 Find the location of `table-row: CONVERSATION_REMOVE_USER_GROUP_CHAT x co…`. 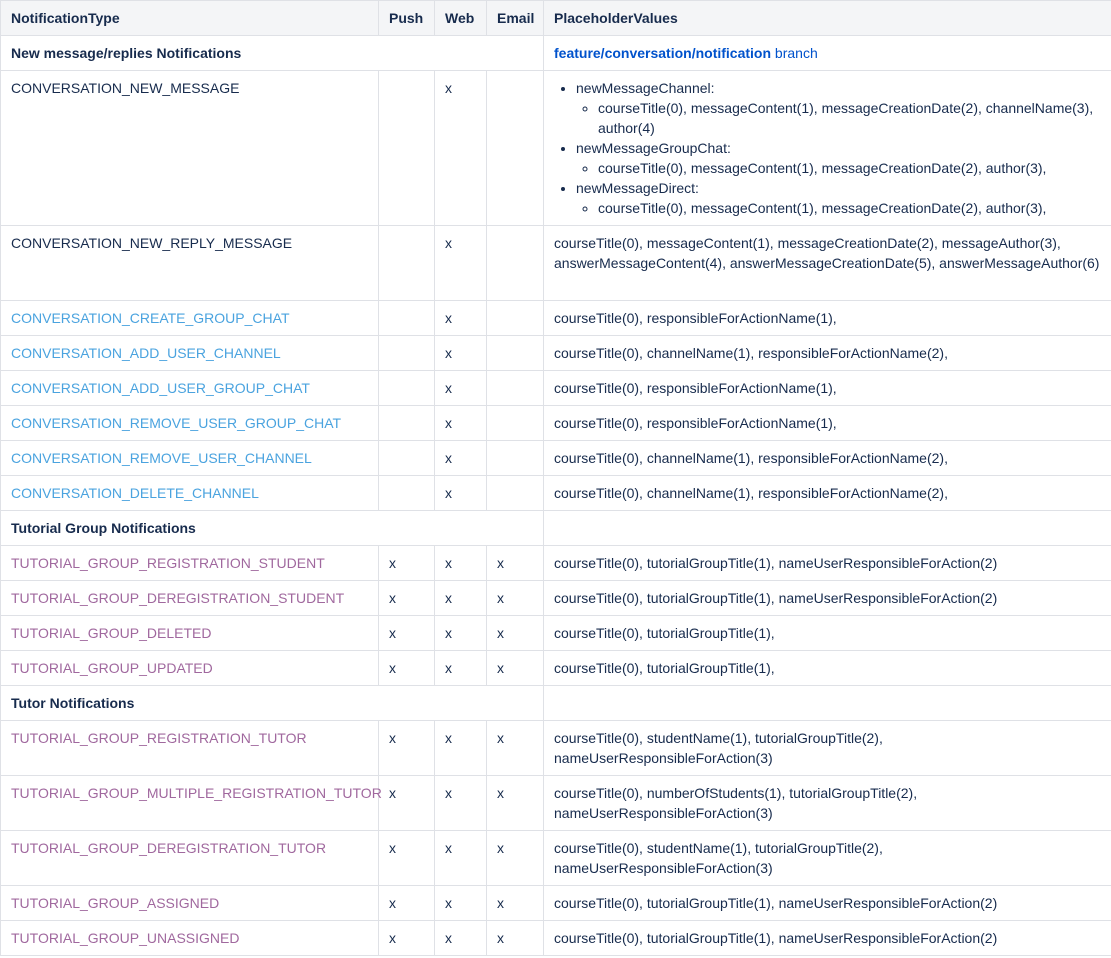

table-row: CONVERSATION_REMOVE_USER_GROUP_CHAT x co… is located at coordinates (555, 423).